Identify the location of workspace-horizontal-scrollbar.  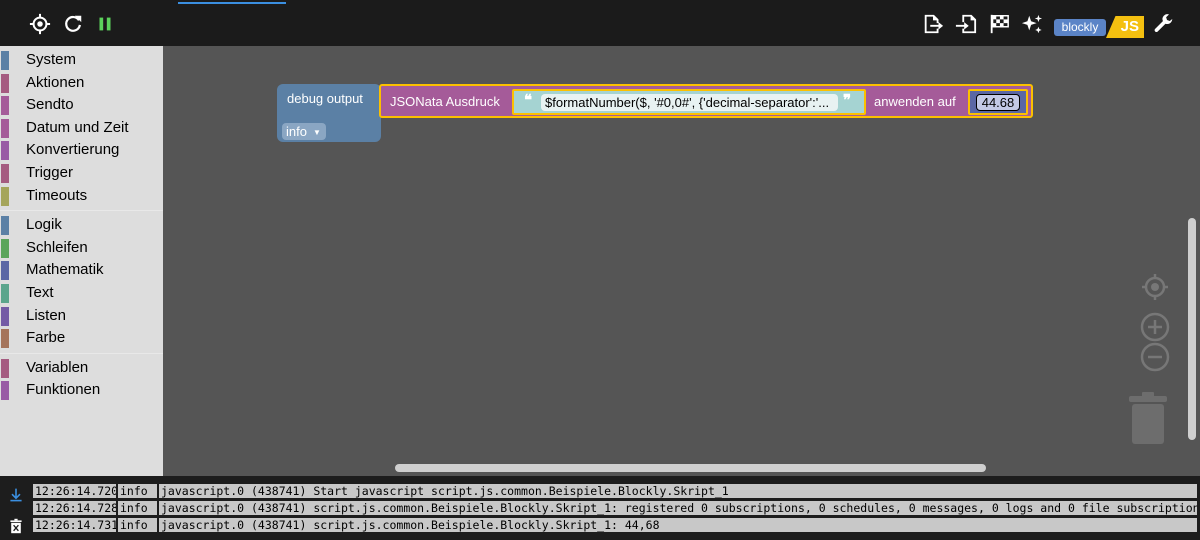
(690, 468).